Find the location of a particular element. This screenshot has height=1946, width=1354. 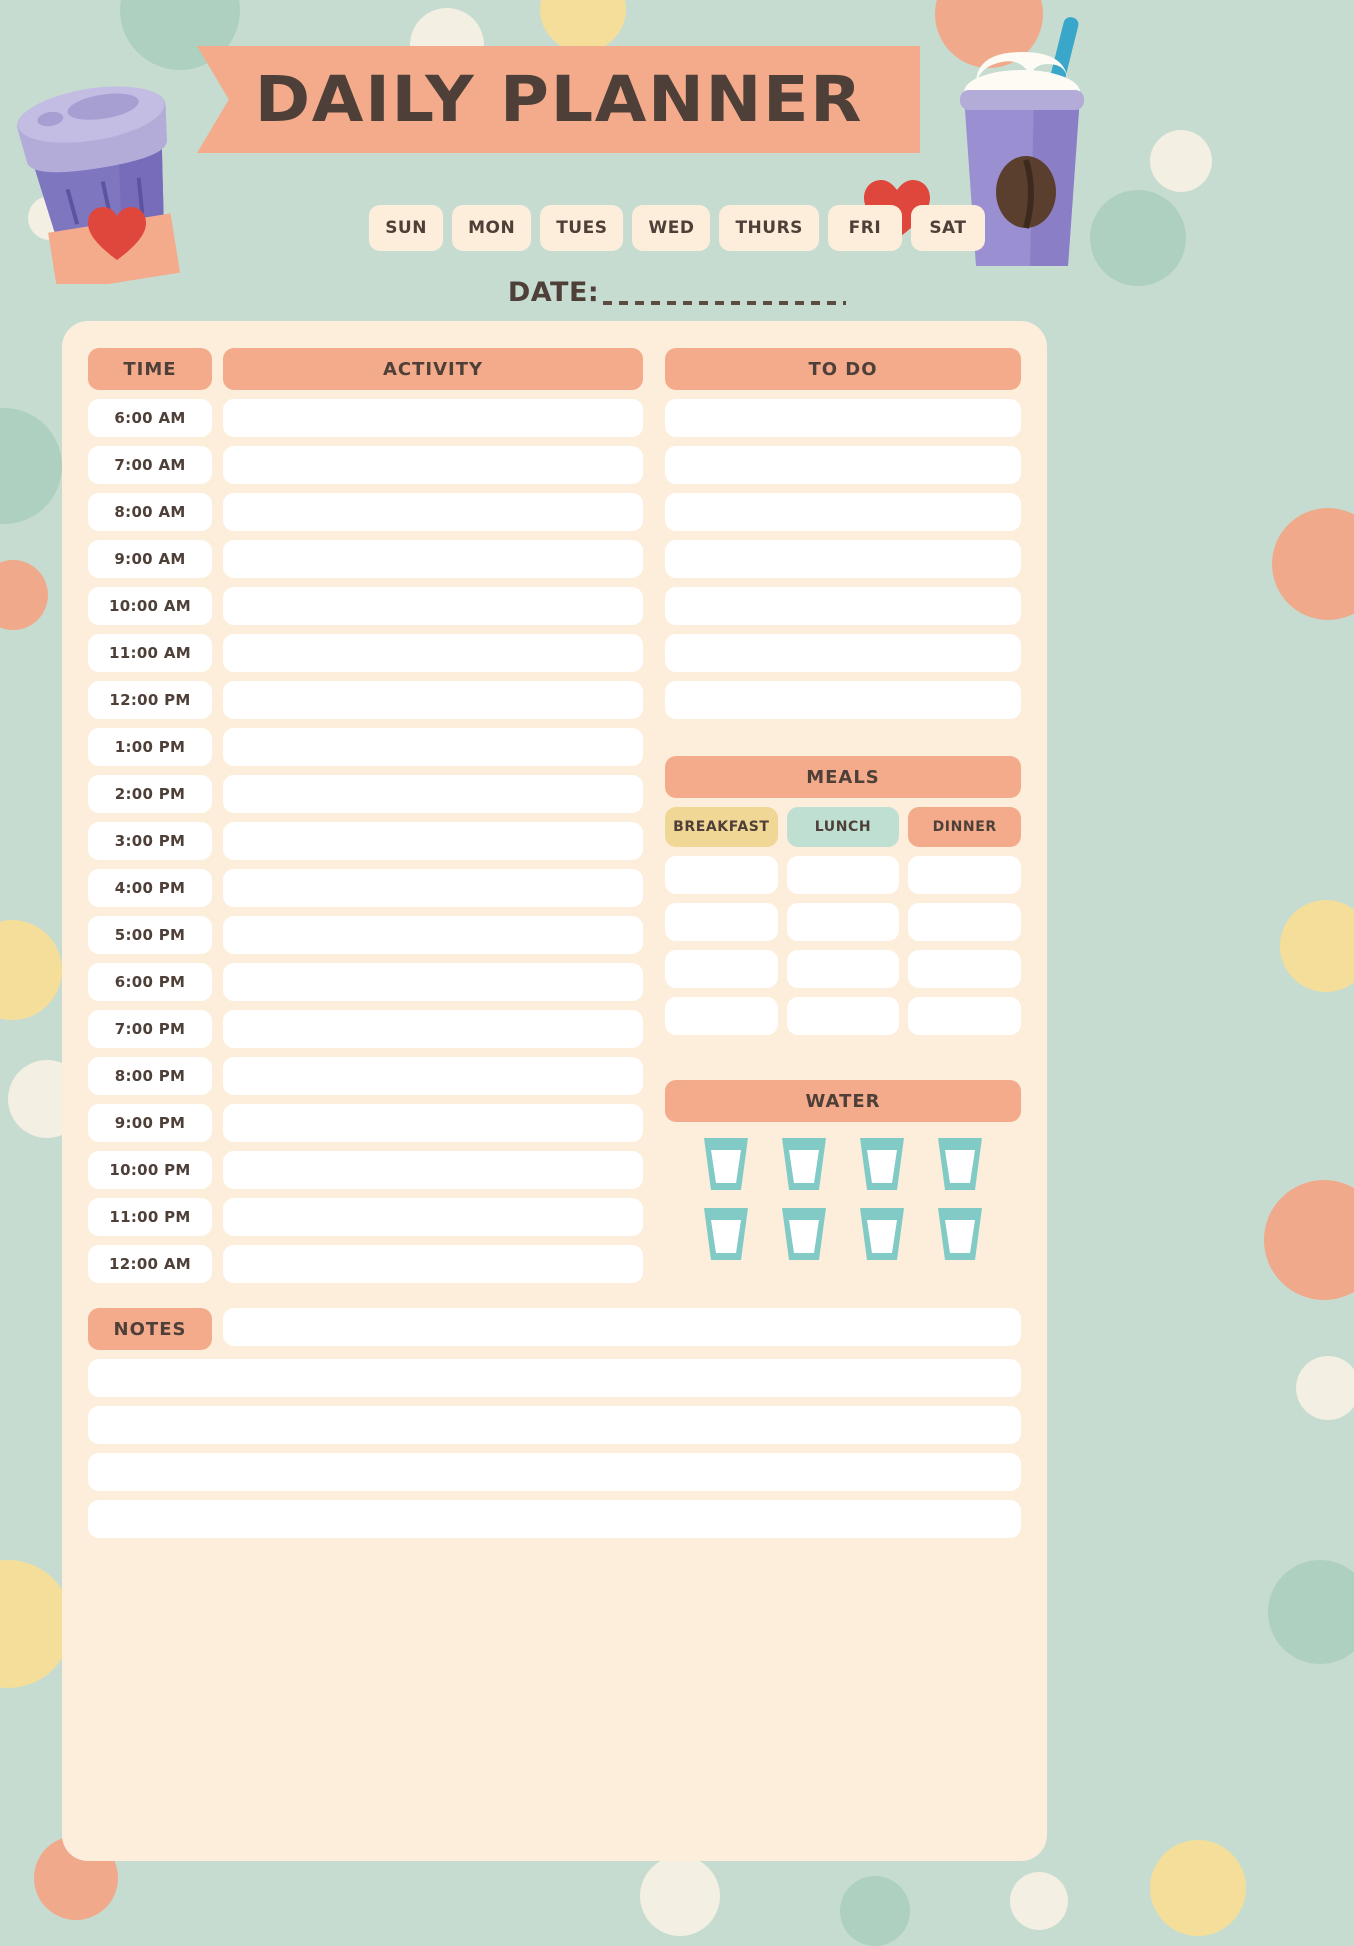

schedule-row: 11:00 AM is located at coordinates (365, 653).